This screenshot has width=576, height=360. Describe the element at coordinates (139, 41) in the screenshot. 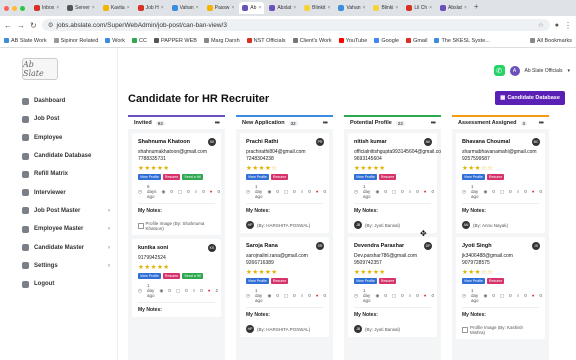

I see `bookmark-item: CC` at that location.